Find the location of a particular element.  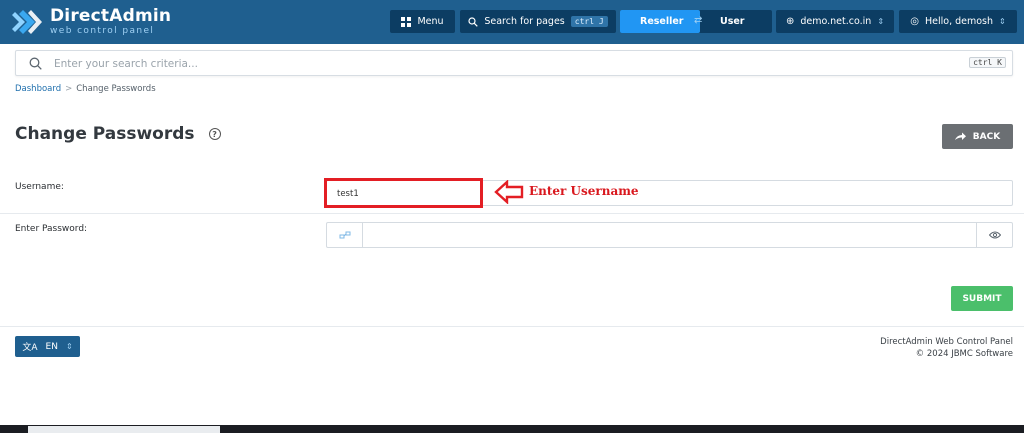

brand-title: DirectAdmin is located at coordinates (111, 16).